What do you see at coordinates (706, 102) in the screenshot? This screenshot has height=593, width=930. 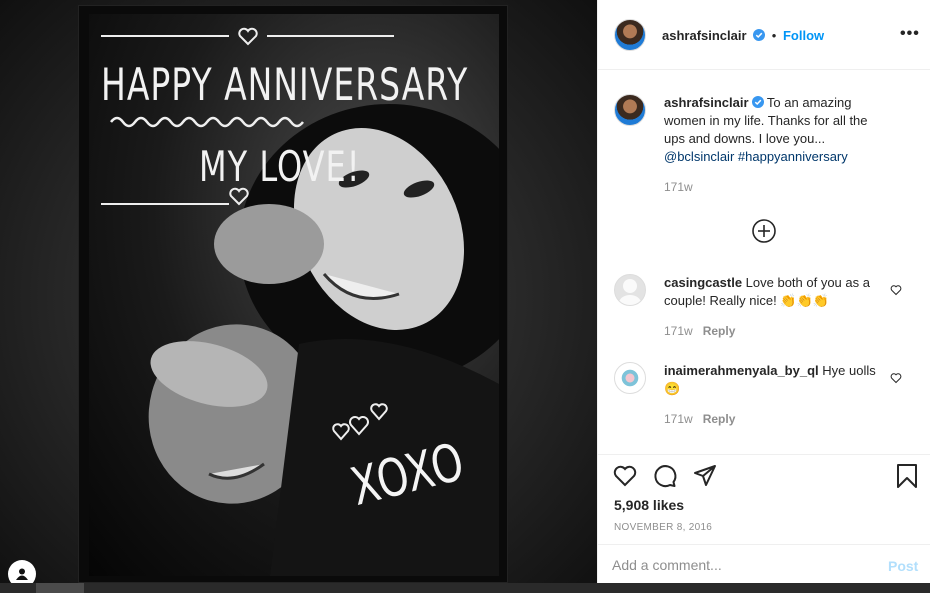 I see `caption-username: ashrafsinclair` at bounding box center [706, 102].